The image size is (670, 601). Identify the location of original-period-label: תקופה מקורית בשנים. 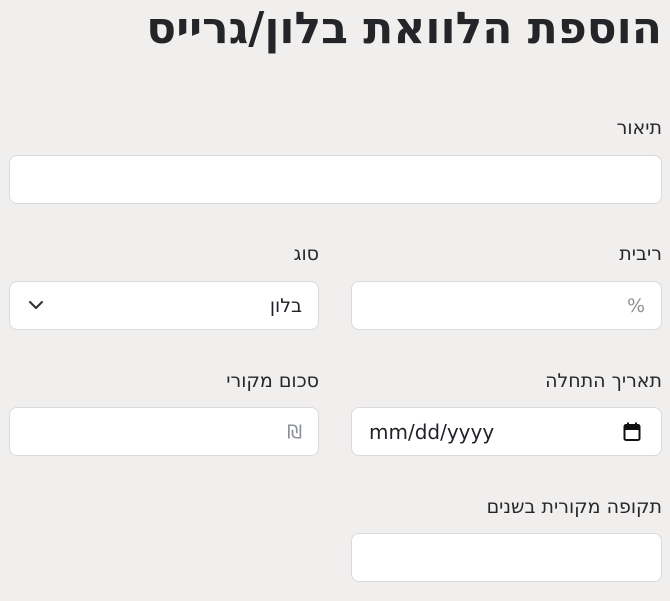
(574, 507).